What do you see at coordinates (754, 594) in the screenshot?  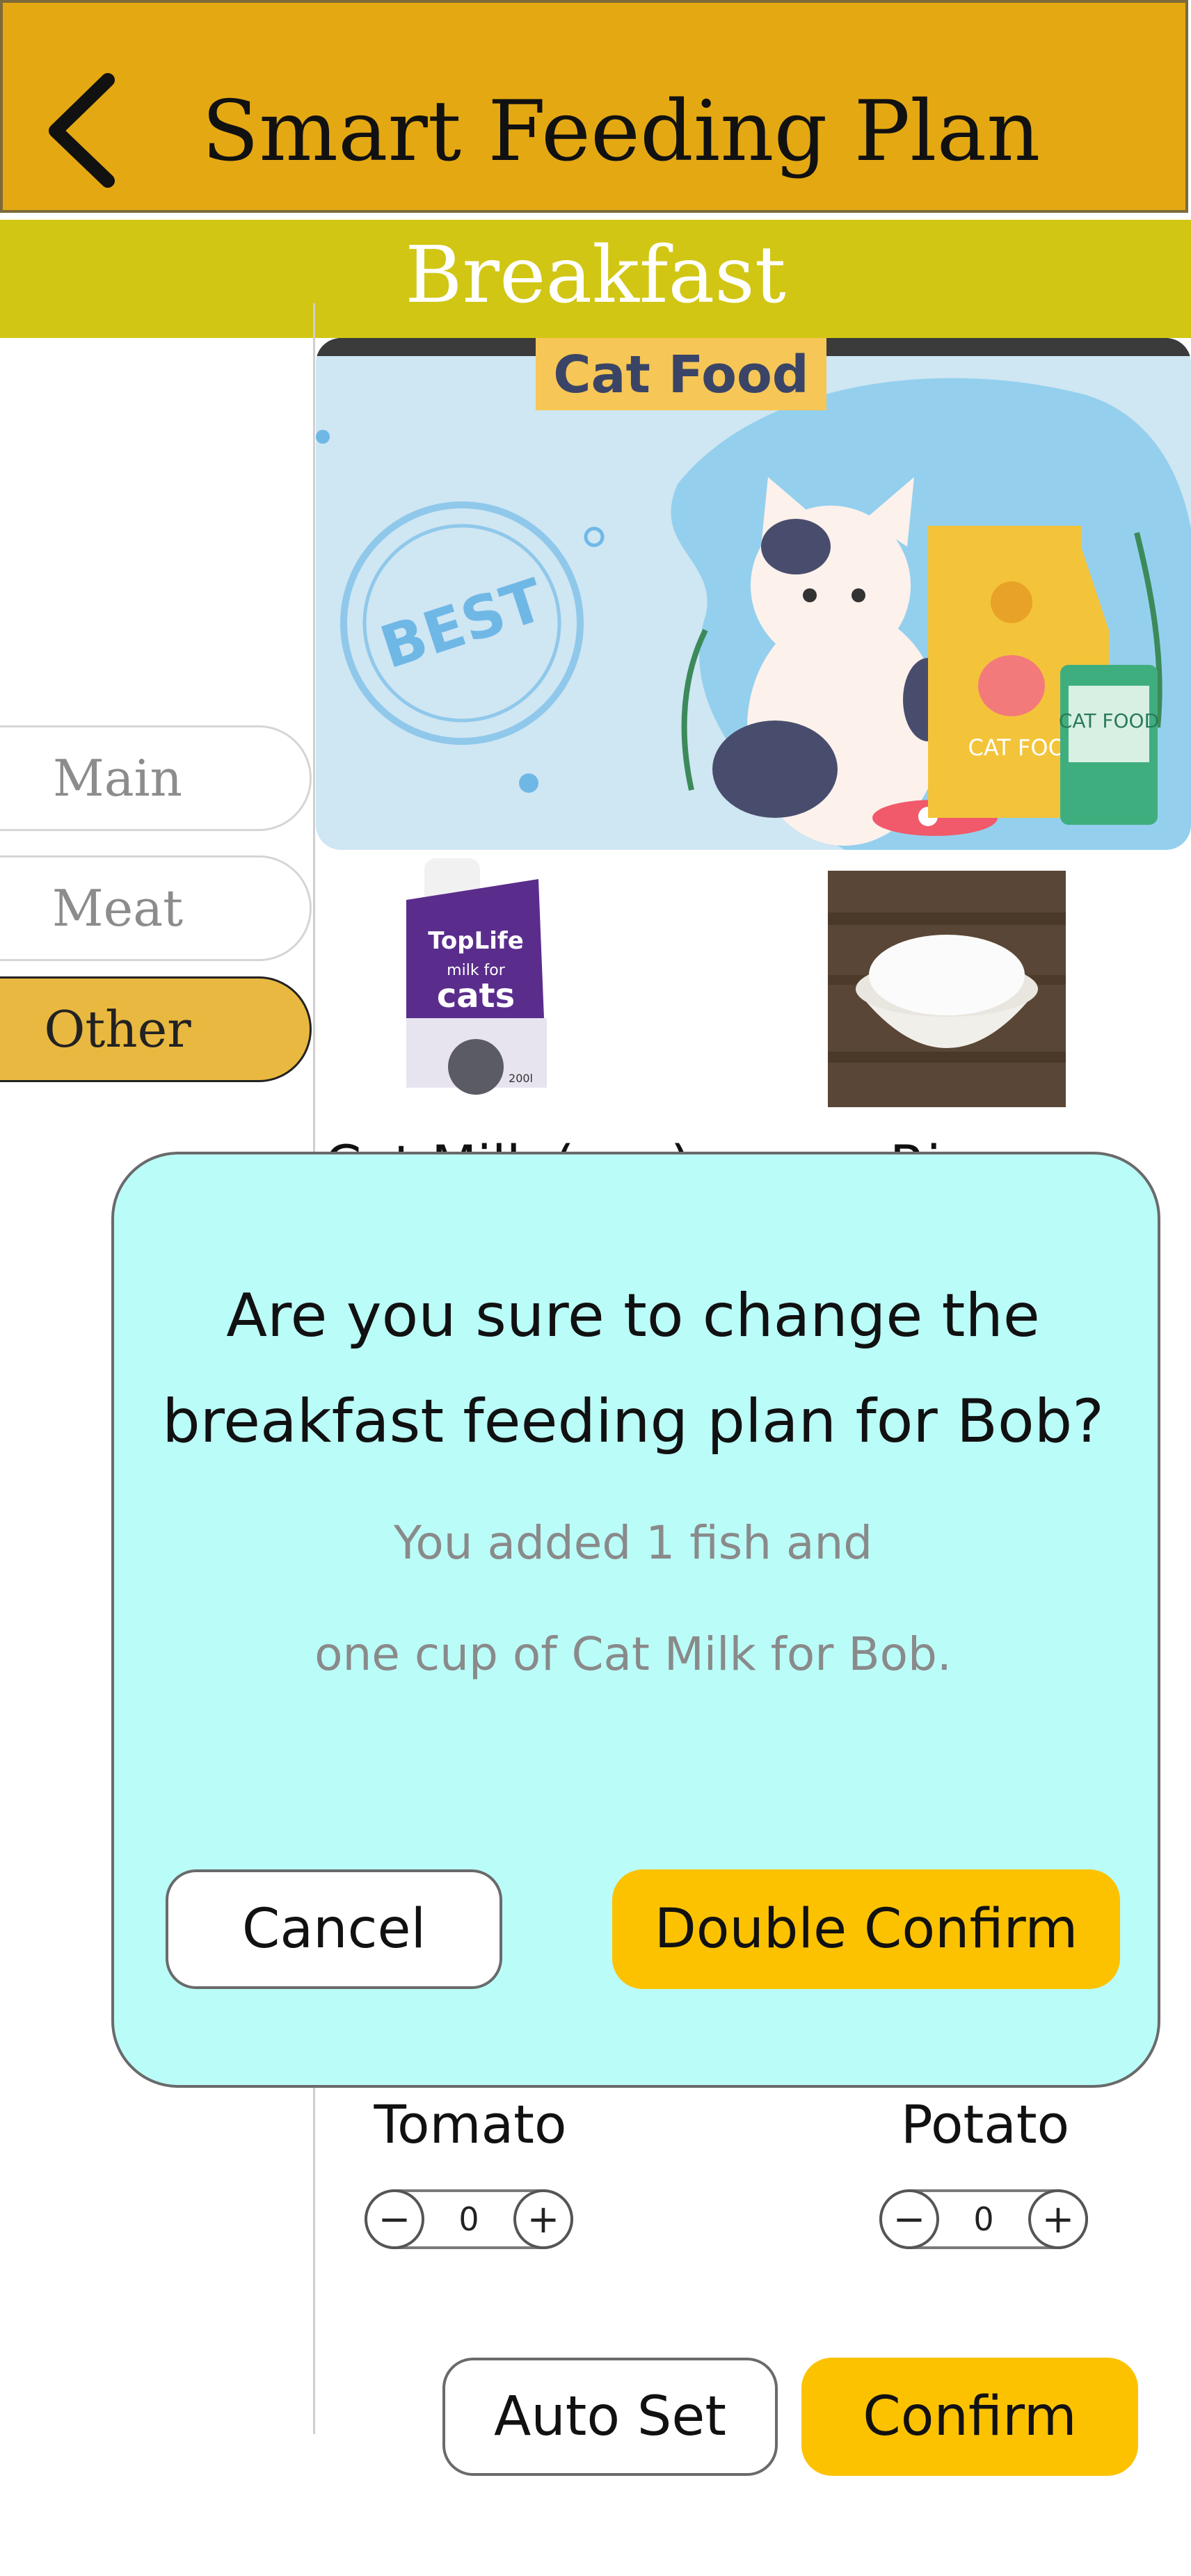 I see `cat-food-banner: BEST CAT FOOD CAT FOOD Cat Food` at bounding box center [754, 594].